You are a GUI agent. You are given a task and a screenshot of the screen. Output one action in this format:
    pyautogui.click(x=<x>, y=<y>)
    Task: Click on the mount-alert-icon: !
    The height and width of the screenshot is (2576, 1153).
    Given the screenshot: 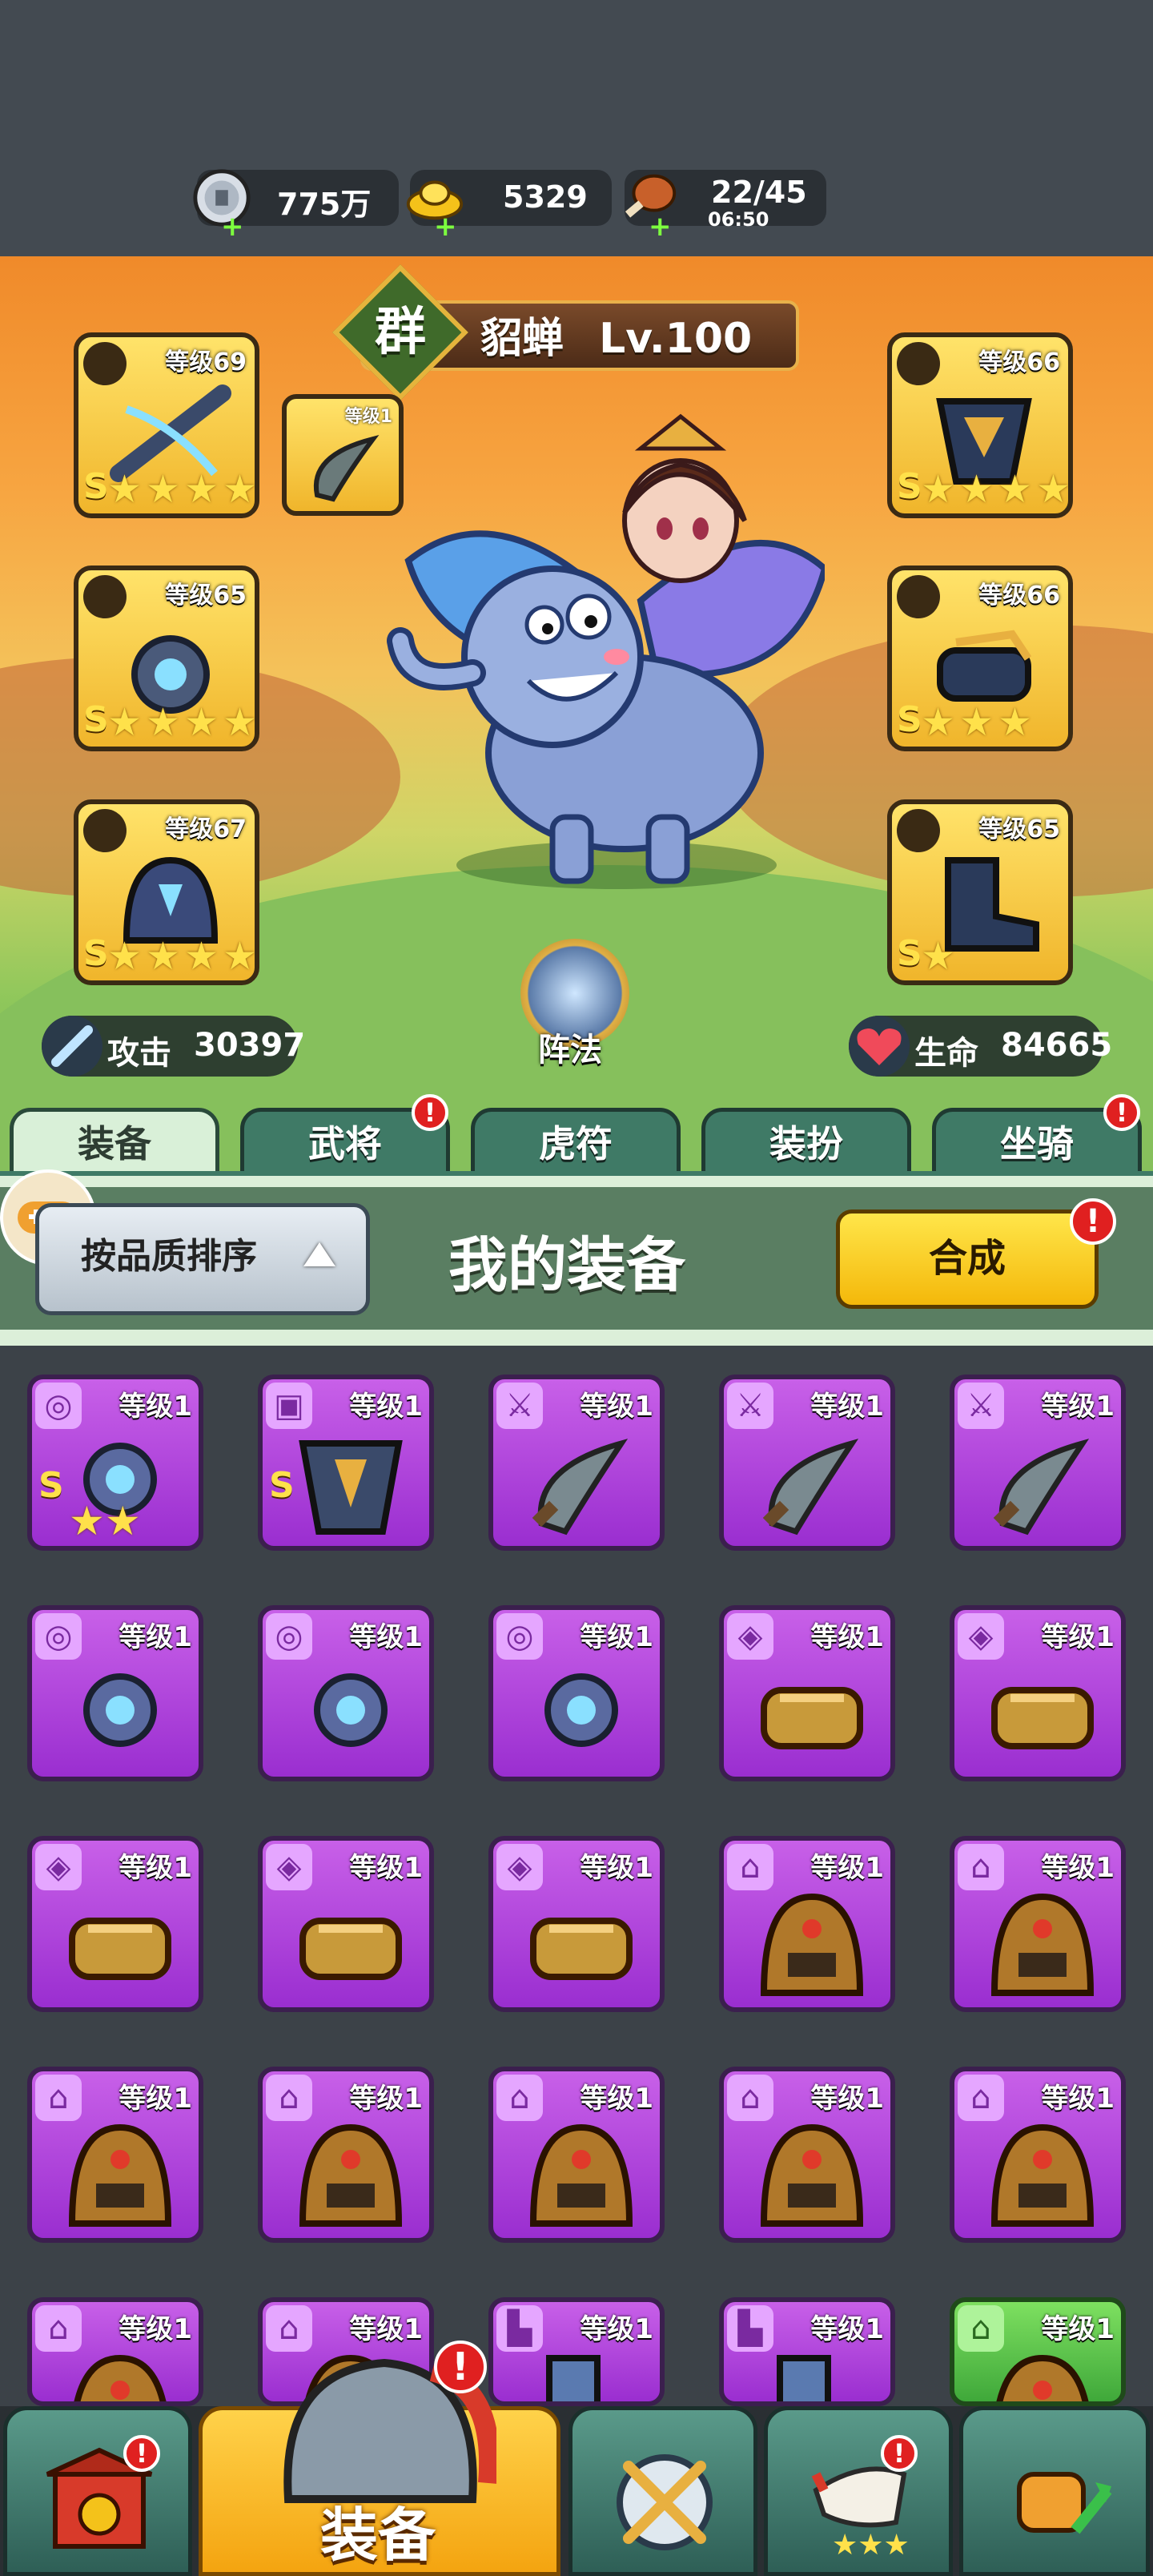 What is the action you would take?
    pyautogui.click(x=1121, y=1112)
    